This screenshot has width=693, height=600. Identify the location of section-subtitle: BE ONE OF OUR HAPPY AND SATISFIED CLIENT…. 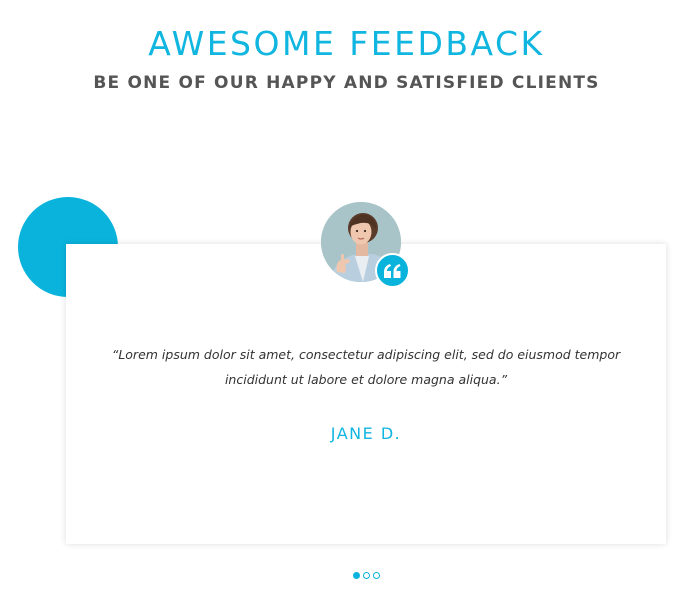
(346, 83).